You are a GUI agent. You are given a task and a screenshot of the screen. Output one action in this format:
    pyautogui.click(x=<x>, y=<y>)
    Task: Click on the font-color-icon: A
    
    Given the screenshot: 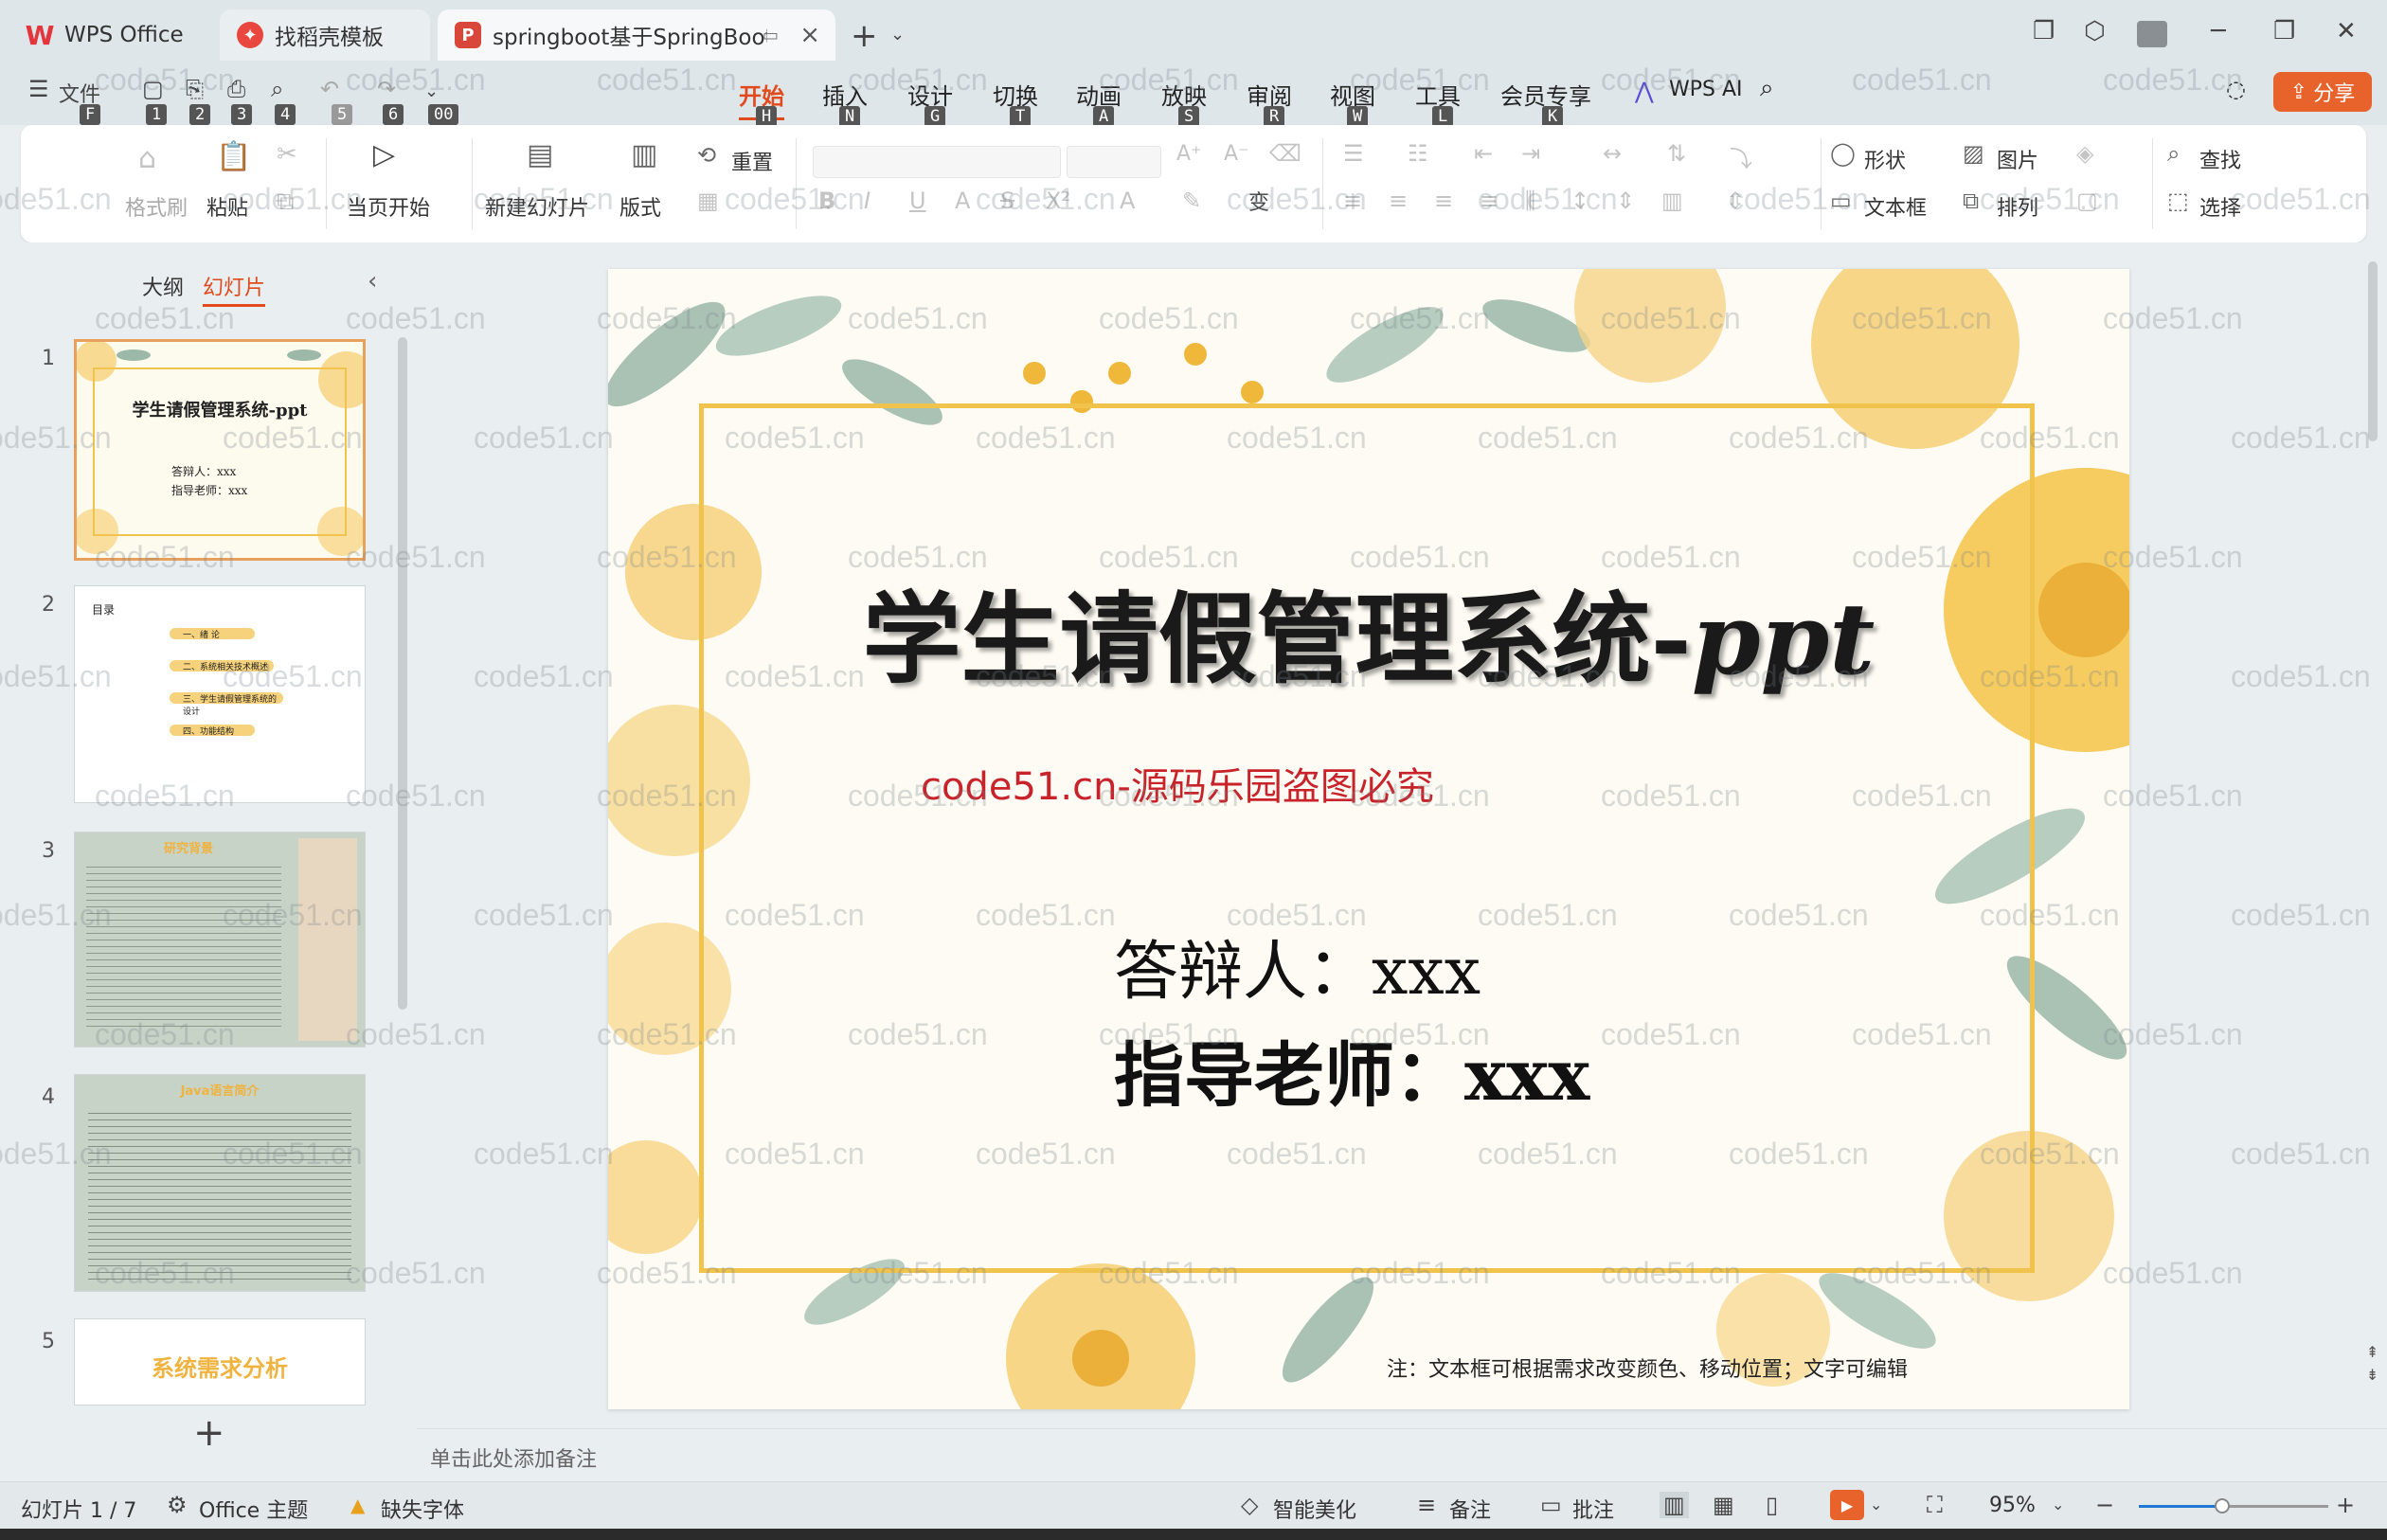 What is the action you would take?
    pyautogui.click(x=1127, y=201)
    